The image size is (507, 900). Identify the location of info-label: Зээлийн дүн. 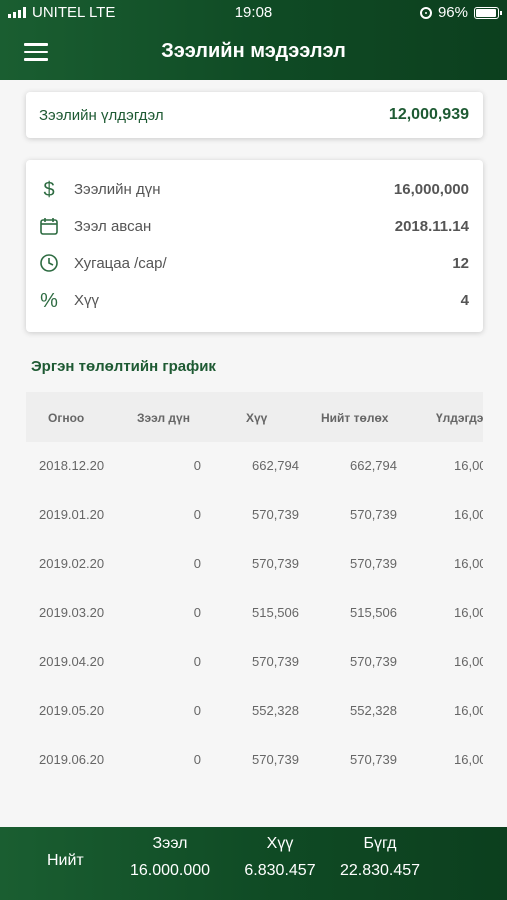
(117, 189).